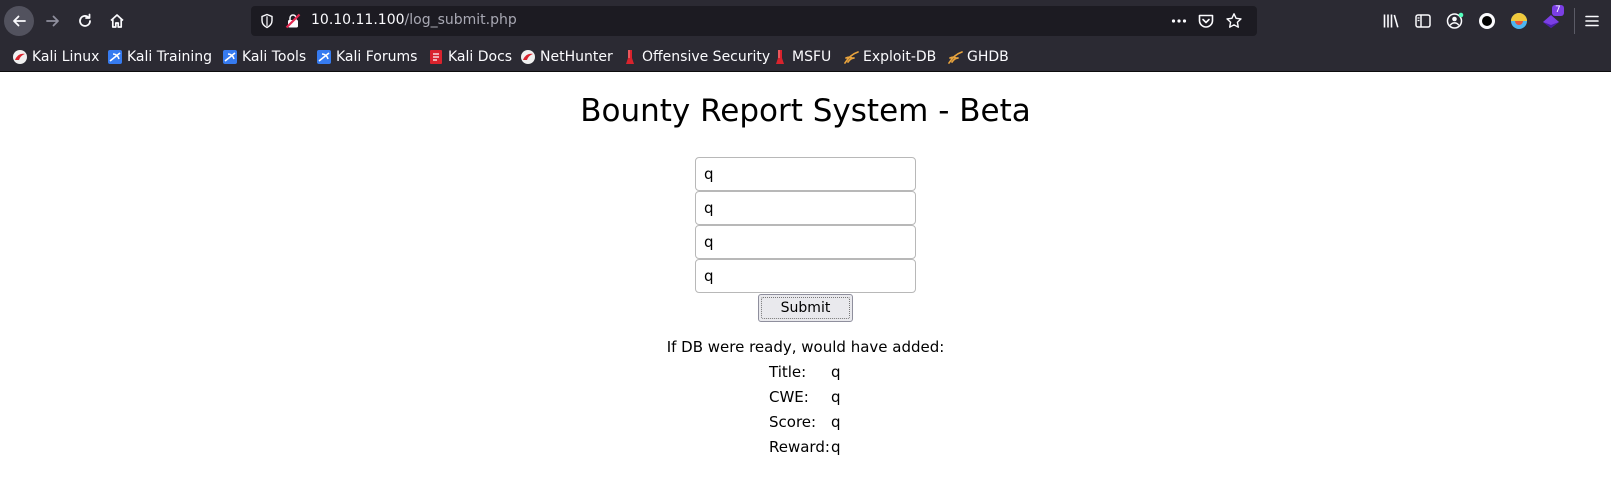 The width and height of the screenshot is (1611, 500). I want to click on bookmark-kali-training: Kali Training, so click(159, 57).